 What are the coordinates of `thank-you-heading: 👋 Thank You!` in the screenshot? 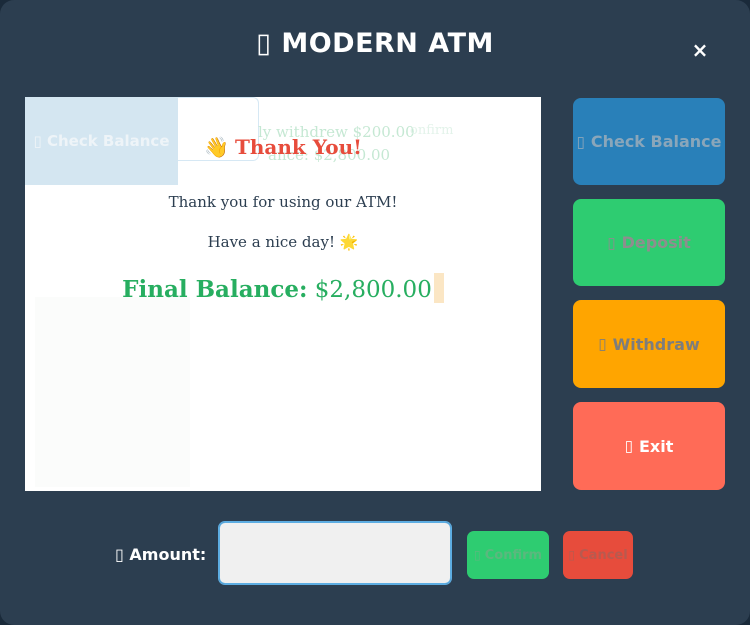 It's located at (283, 147).